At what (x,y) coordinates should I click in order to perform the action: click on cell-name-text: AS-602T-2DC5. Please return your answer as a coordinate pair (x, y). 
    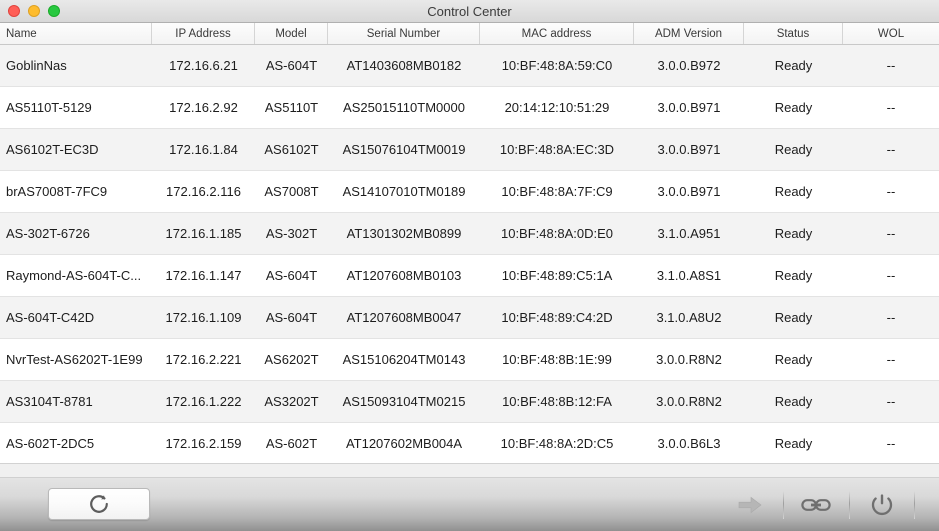
    Looking at the image, I should click on (50, 443).